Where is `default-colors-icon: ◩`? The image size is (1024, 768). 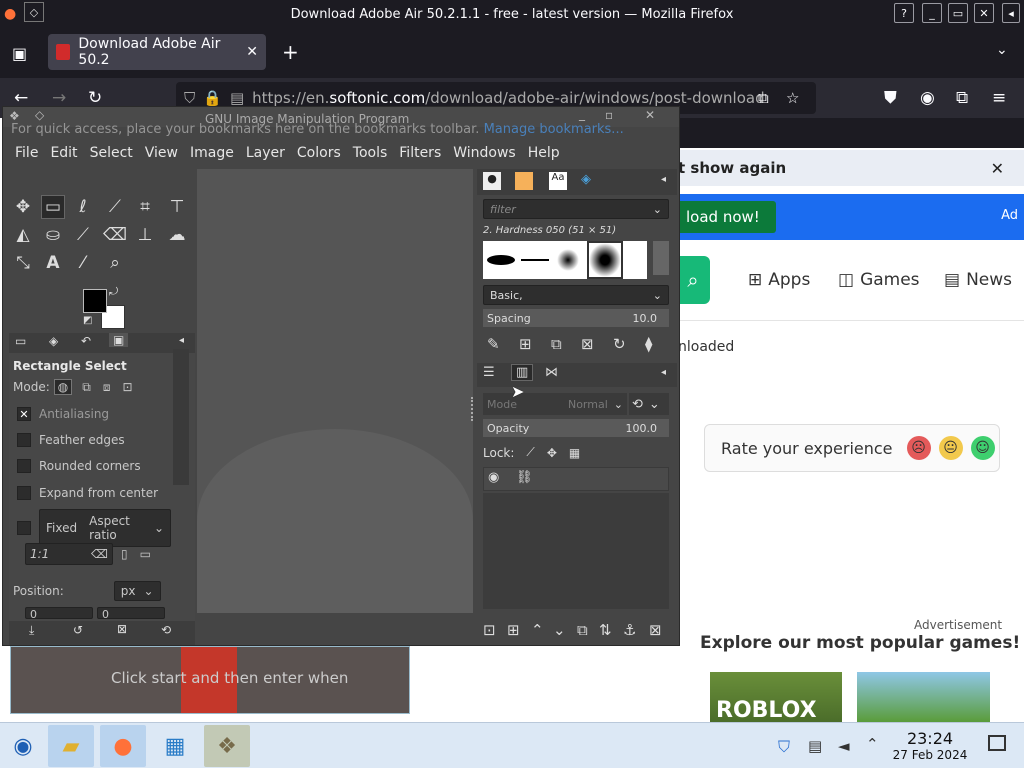 default-colors-icon: ◩ is located at coordinates (87, 320).